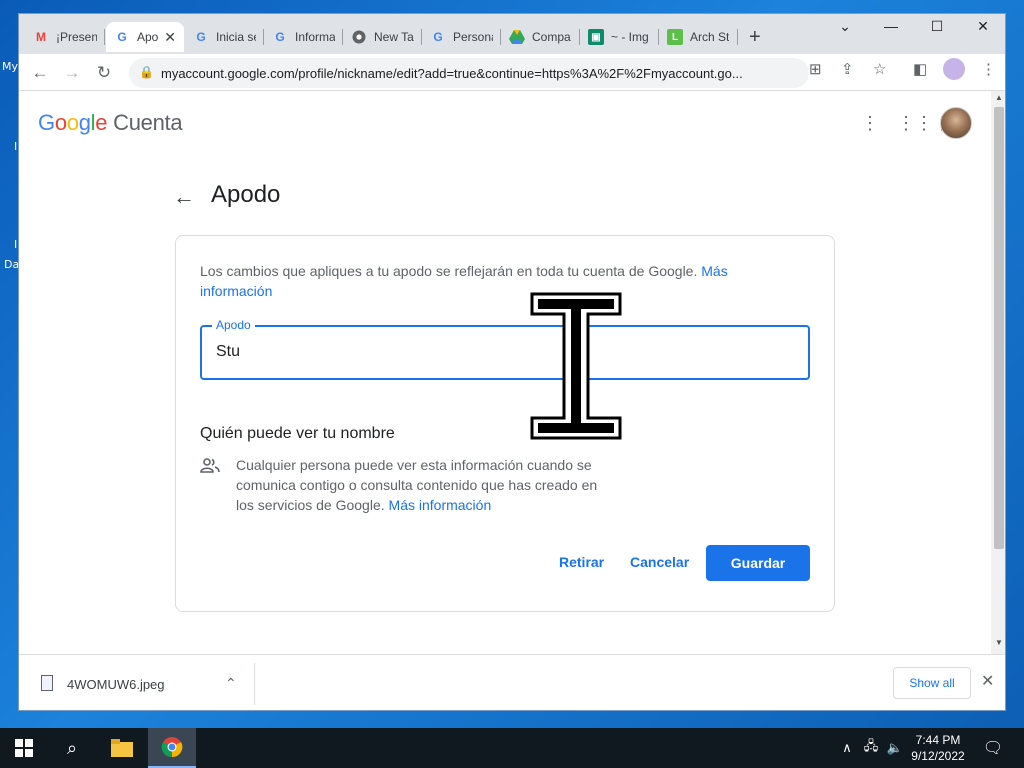 The width and height of the screenshot is (1024, 768). What do you see at coordinates (512, 748) in the screenshot?
I see `taskbar: ⌕ ∧ 🖧 🔈 7:44 PM 9/12/2022 🗨` at bounding box center [512, 748].